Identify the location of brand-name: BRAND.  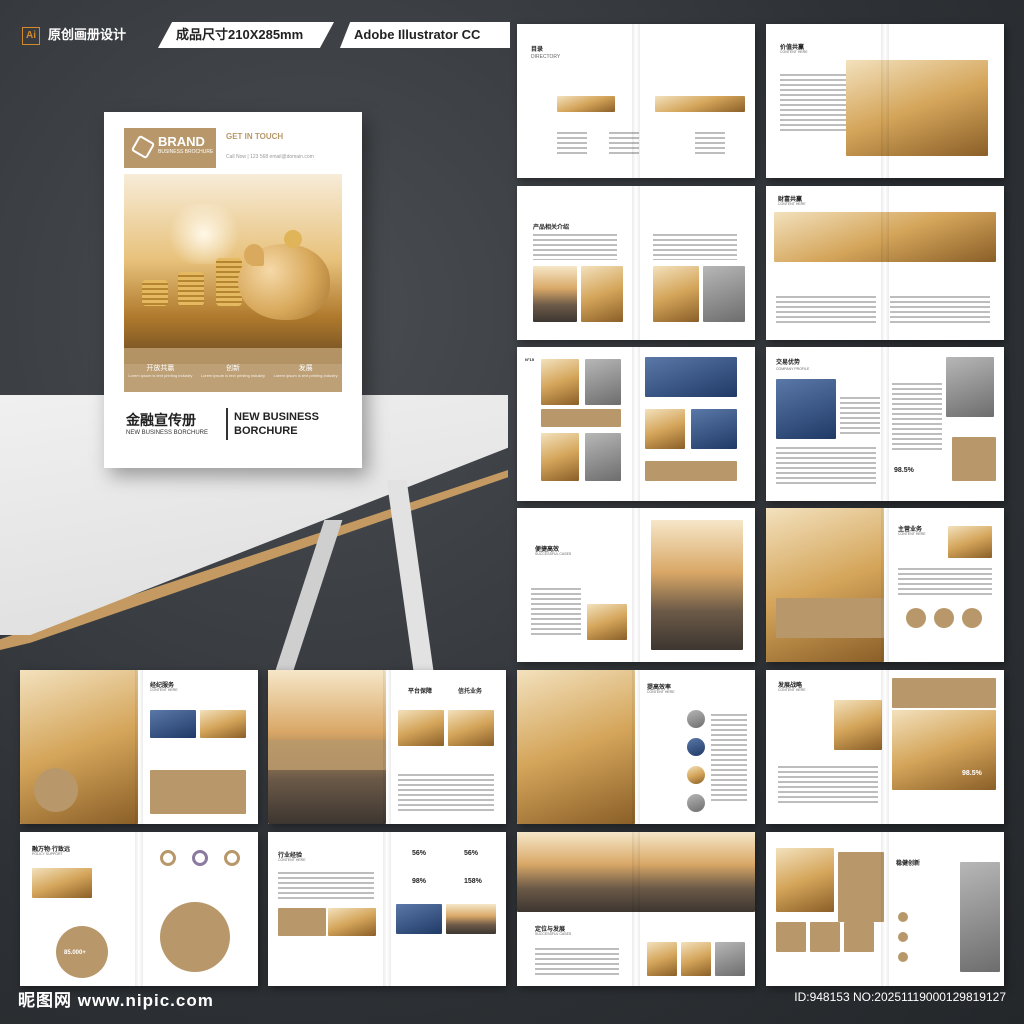
(181, 141).